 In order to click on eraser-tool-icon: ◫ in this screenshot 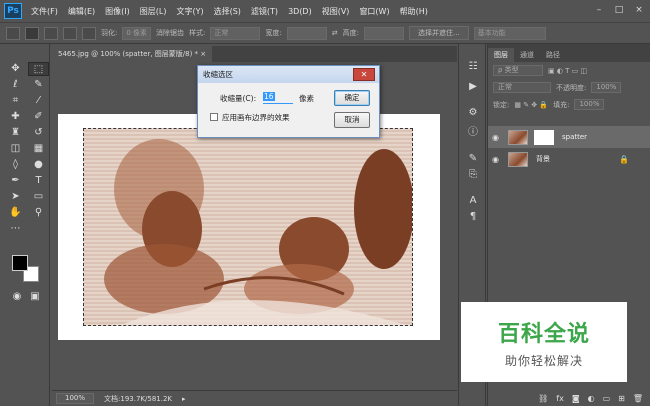, I will do `click(15, 149)`.